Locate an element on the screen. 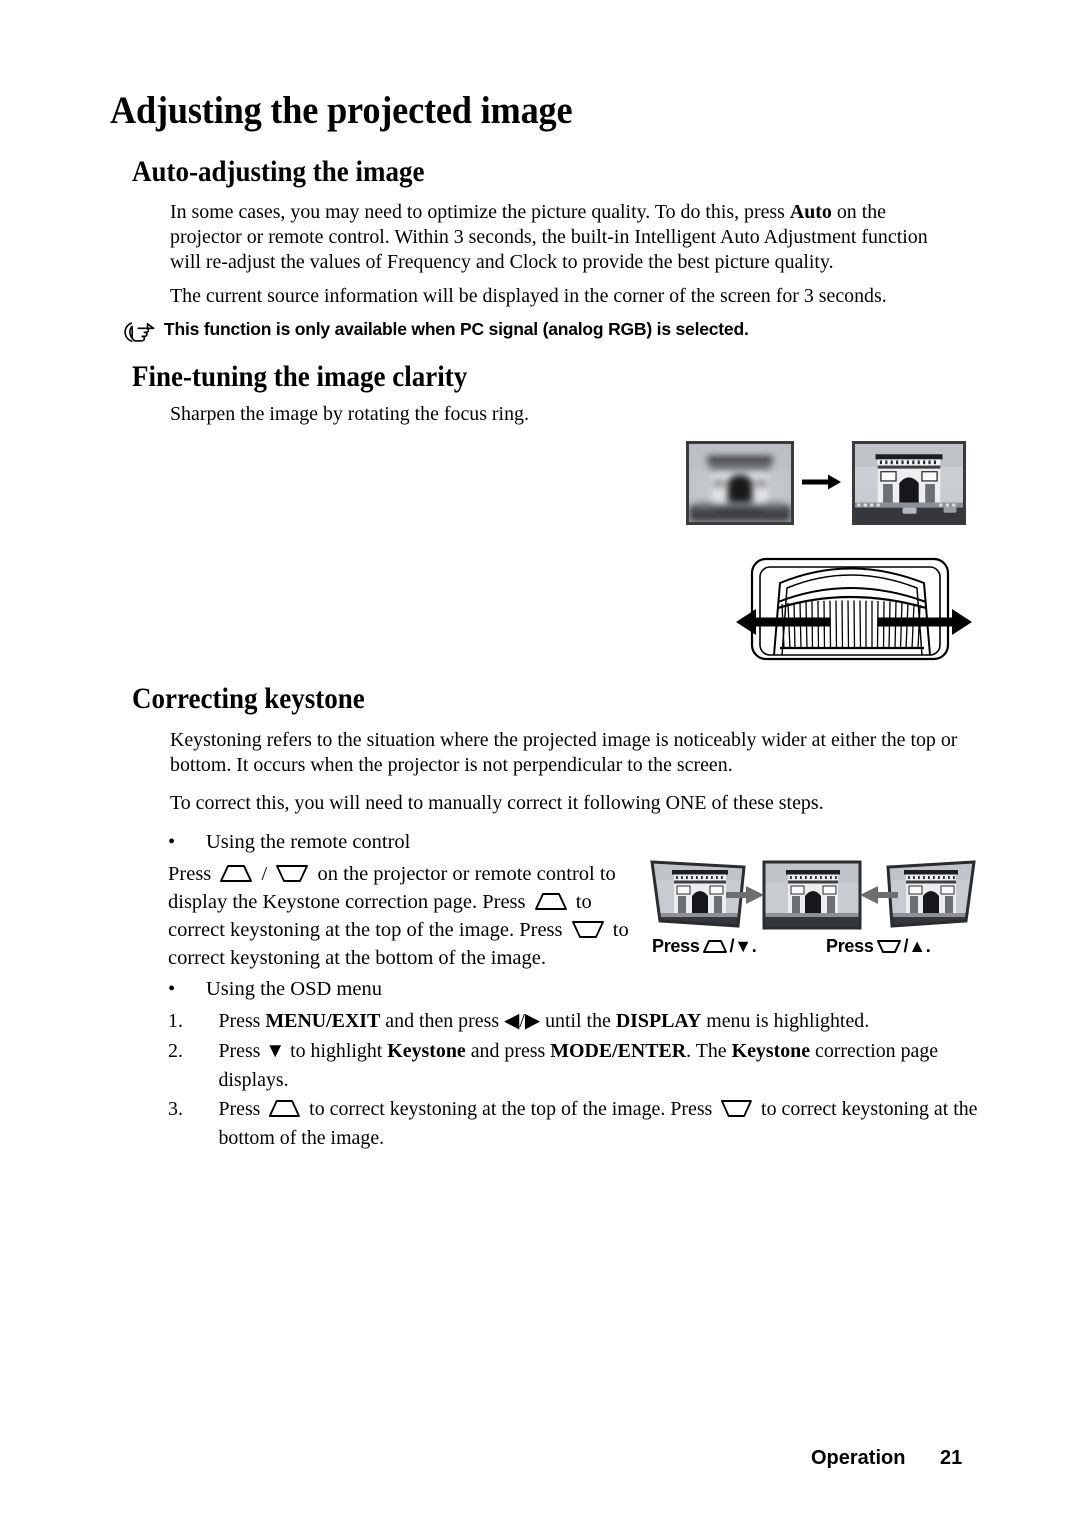  remote-text-2: / is located at coordinates (264, 874).